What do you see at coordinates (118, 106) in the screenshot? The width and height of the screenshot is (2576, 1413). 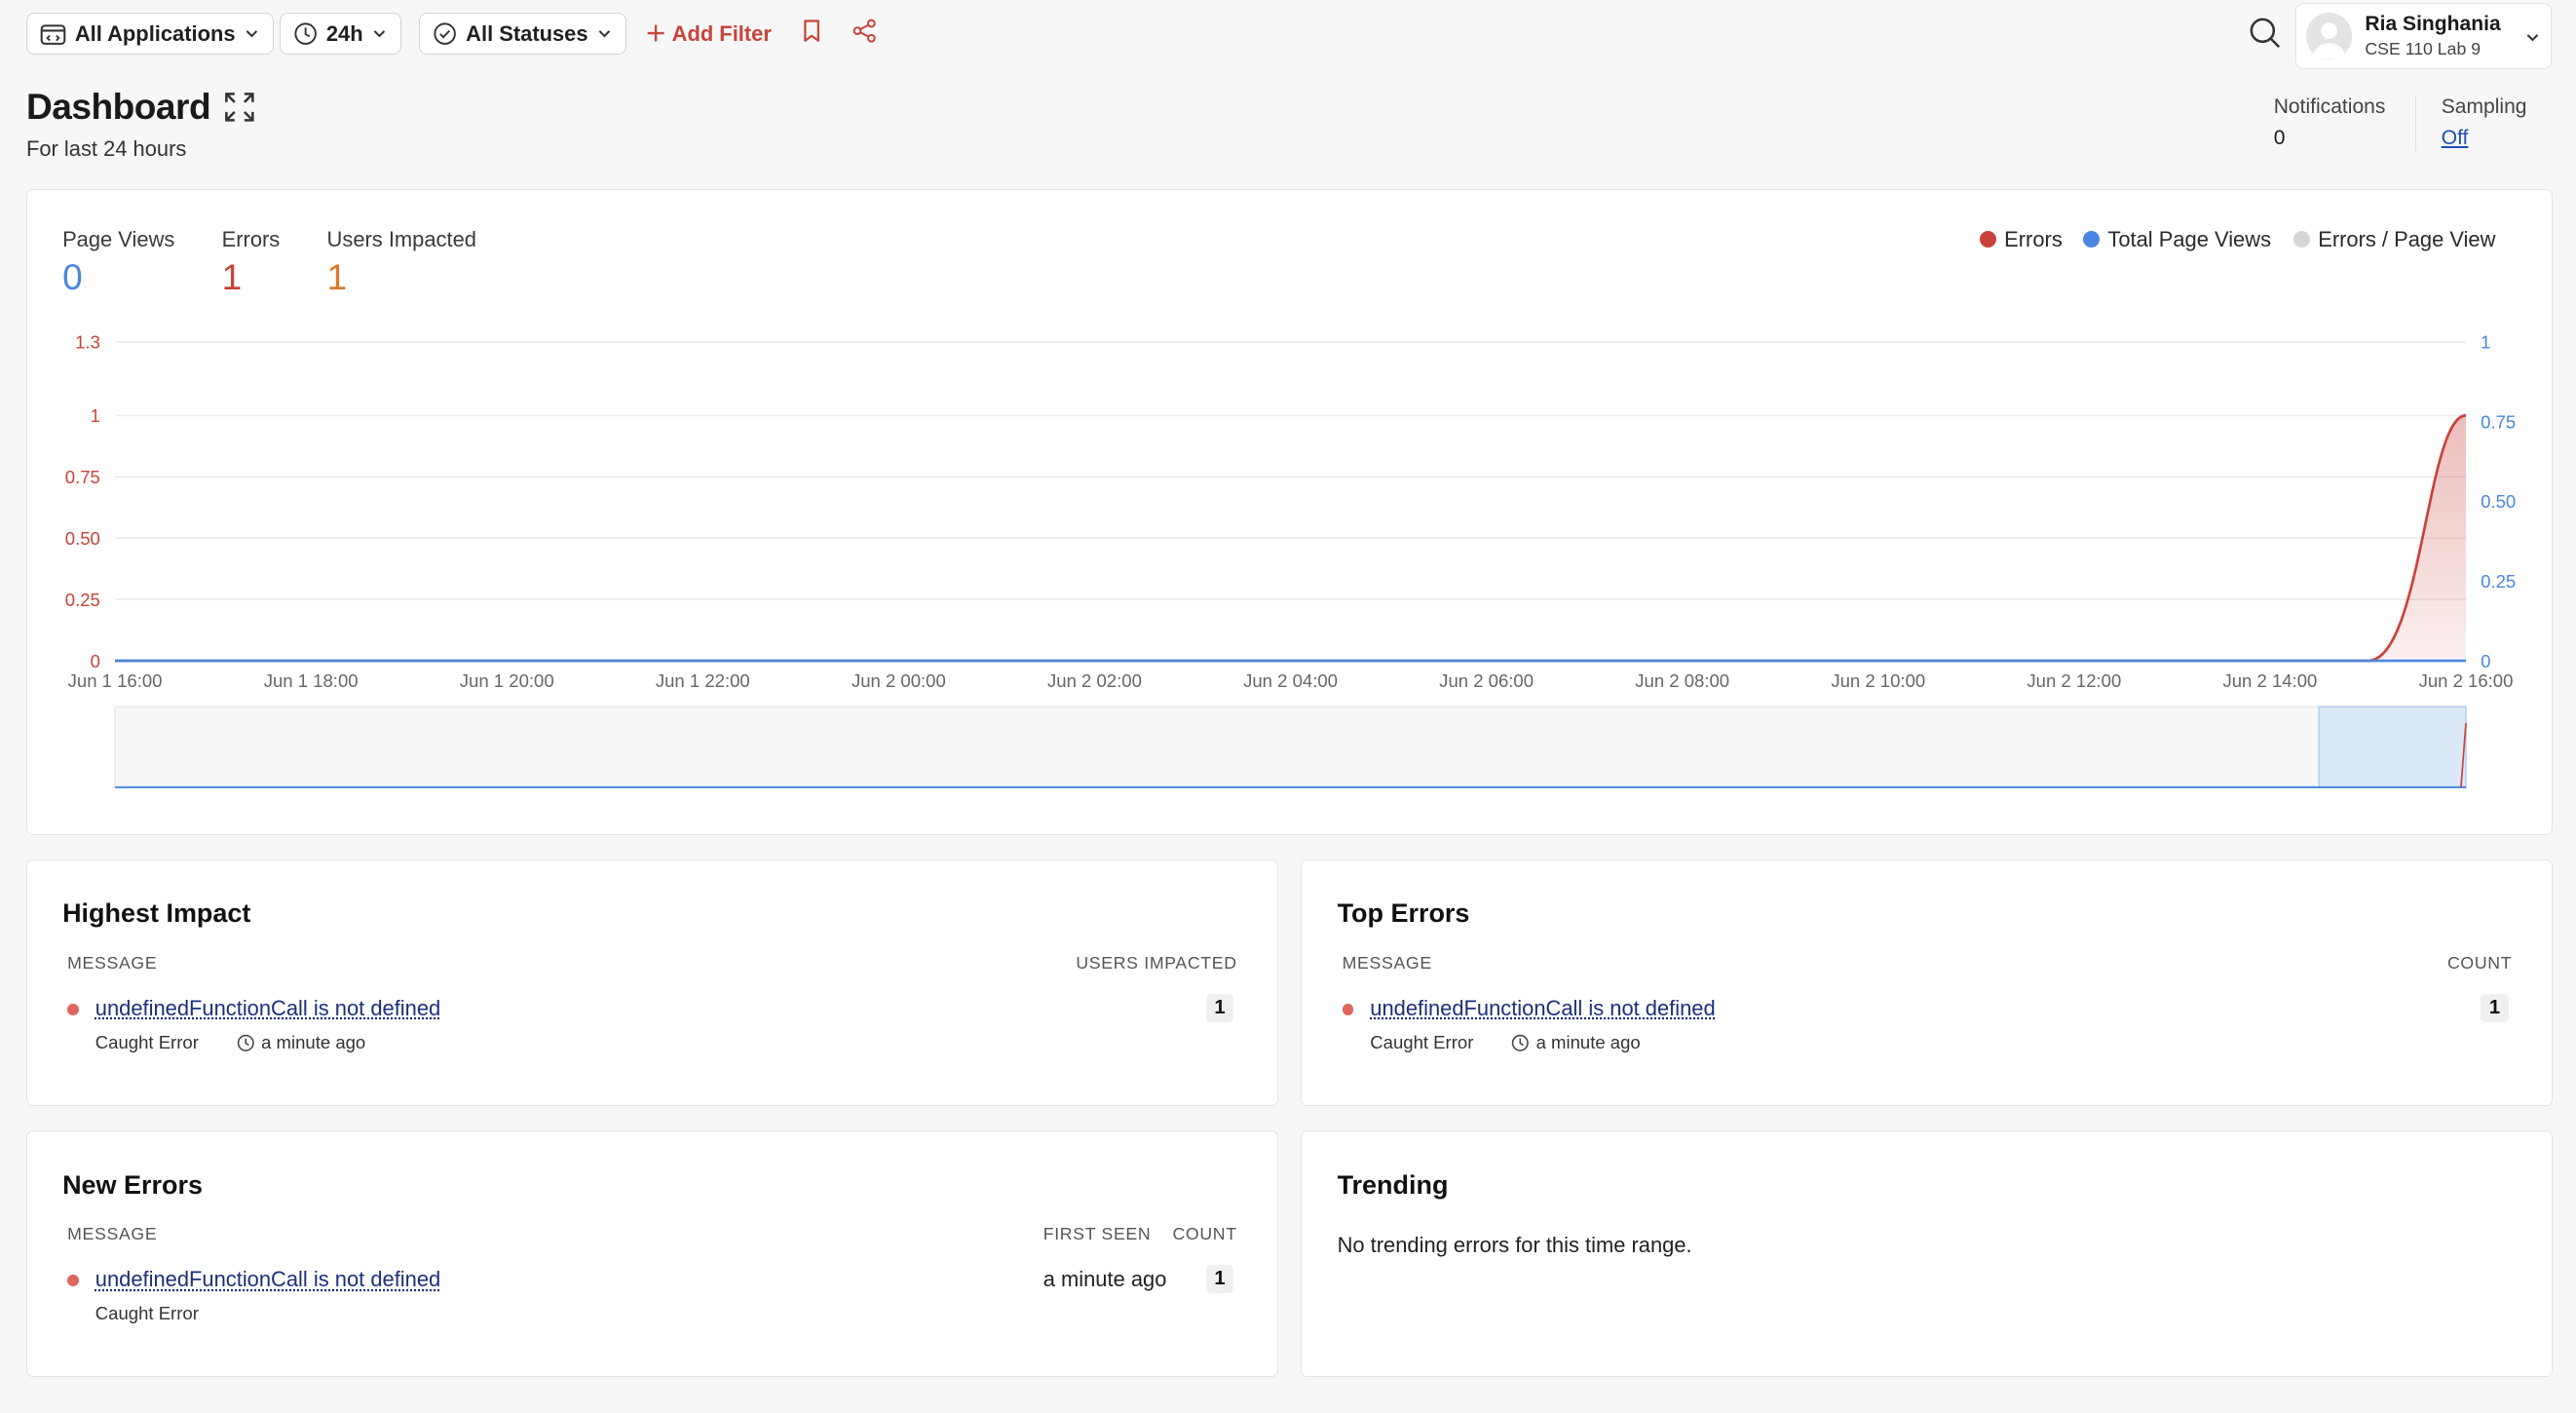 I see `page-title: Dashboard` at bounding box center [118, 106].